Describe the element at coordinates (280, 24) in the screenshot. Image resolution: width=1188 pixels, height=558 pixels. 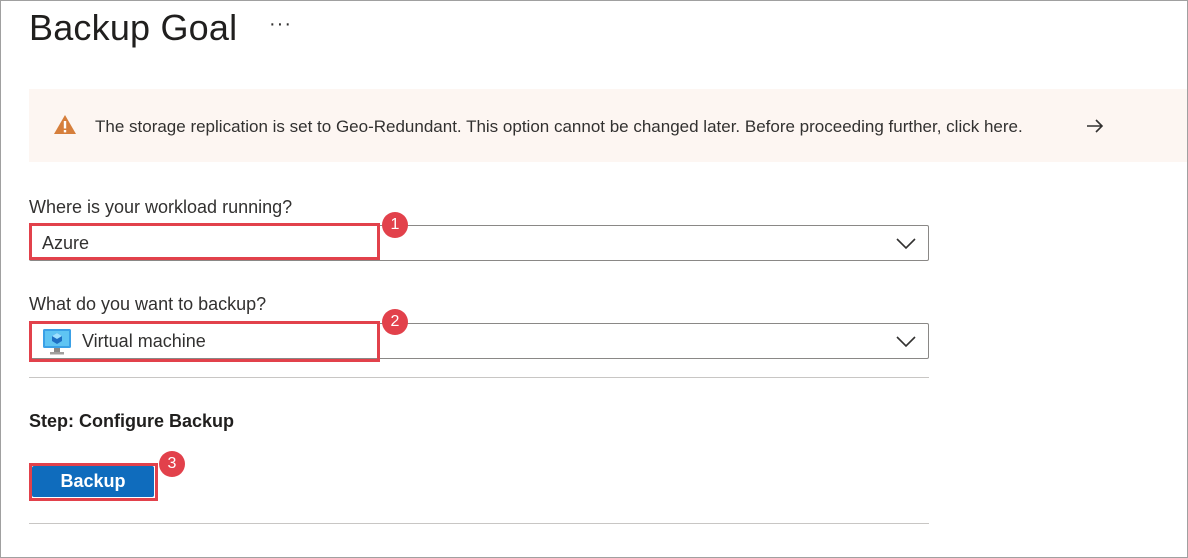
I see `more-options-button: ···` at that location.